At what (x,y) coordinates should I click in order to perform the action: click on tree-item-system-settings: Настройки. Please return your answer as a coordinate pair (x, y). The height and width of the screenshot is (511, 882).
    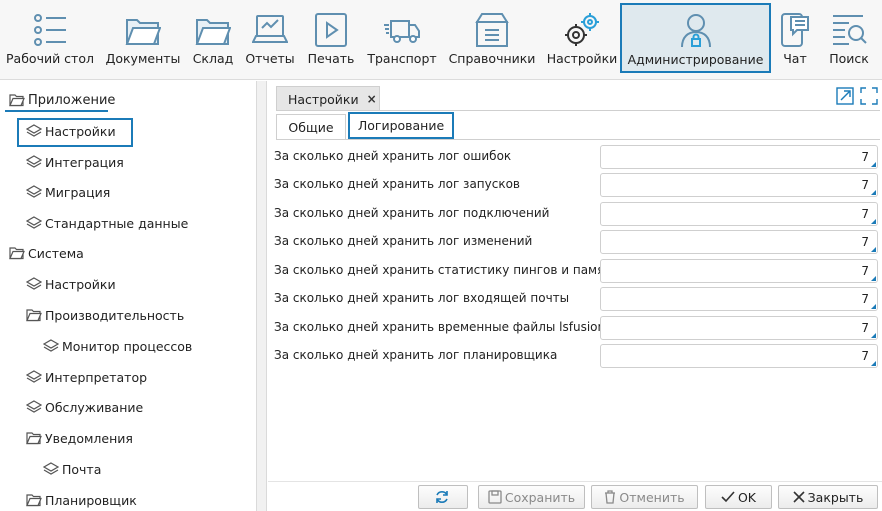
    Looking at the image, I should click on (70, 284).